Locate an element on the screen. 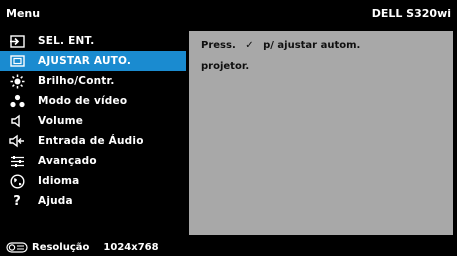 The image size is (457, 256). sidebar-item-brilho-contr: Brilho/Contr. is located at coordinates (93, 81).